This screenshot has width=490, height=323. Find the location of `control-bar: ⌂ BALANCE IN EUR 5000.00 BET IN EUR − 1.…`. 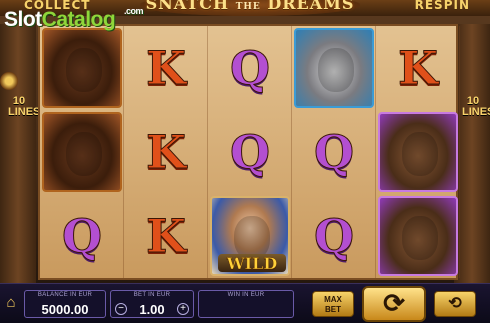

control-bar: ⌂ BALANCE IN EUR 5000.00 BET IN EUR − 1.… is located at coordinates (245, 303).